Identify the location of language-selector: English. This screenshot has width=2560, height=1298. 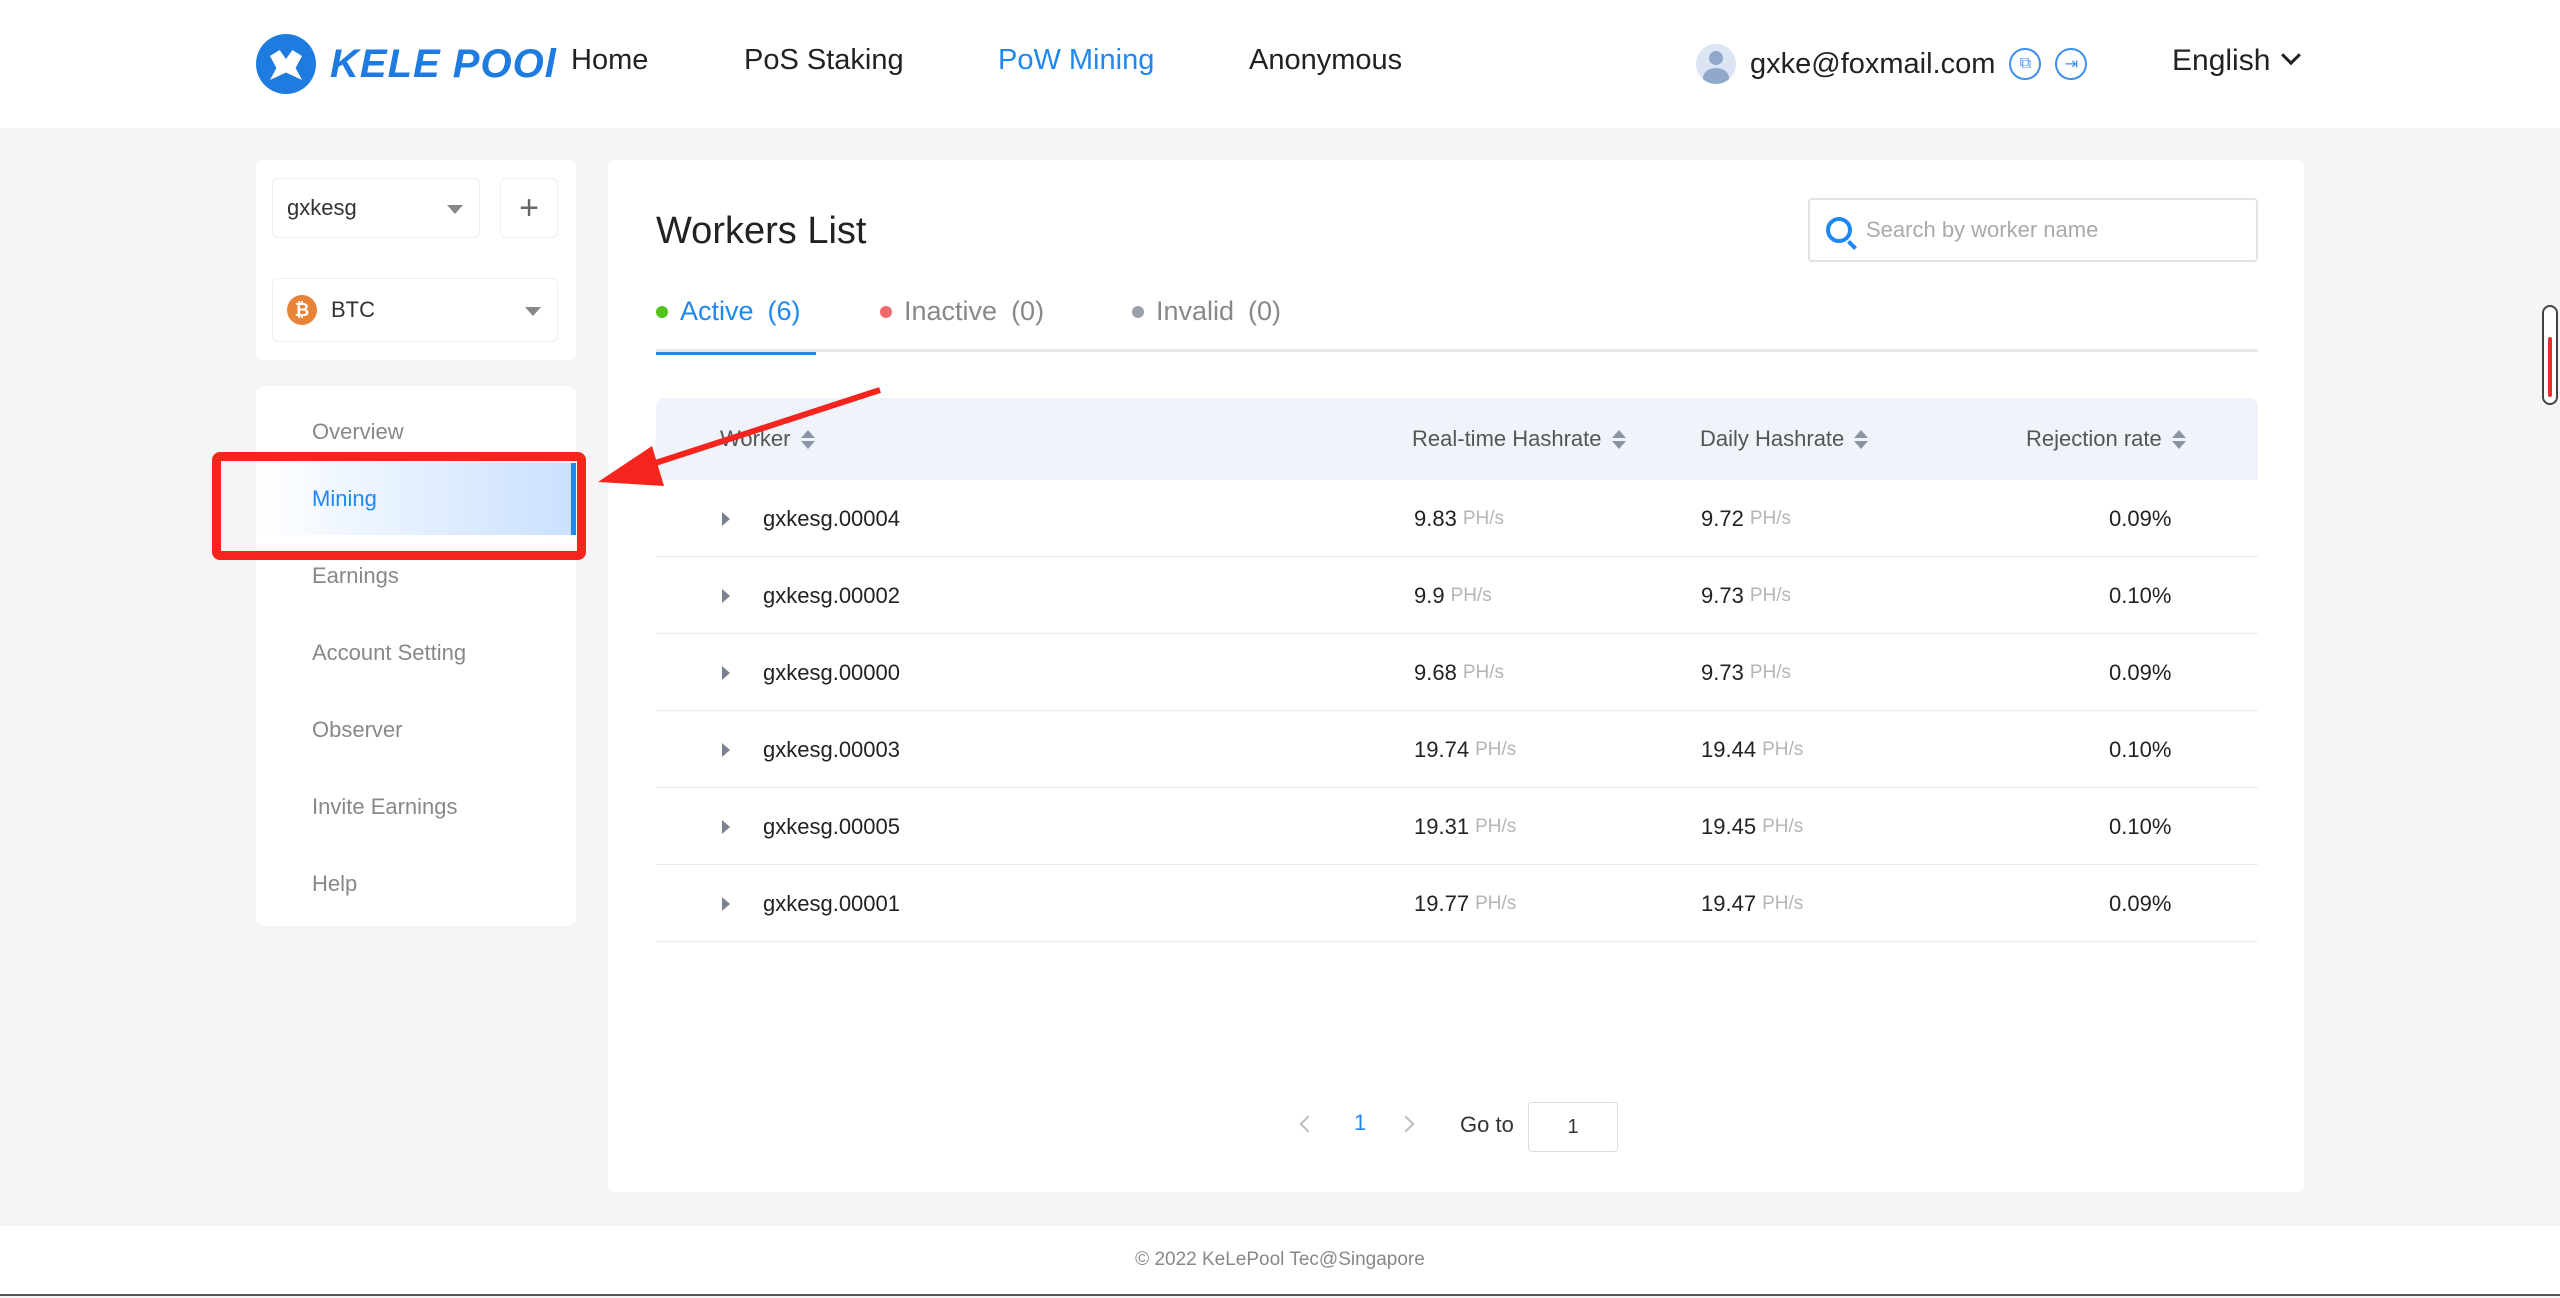
(2237, 61).